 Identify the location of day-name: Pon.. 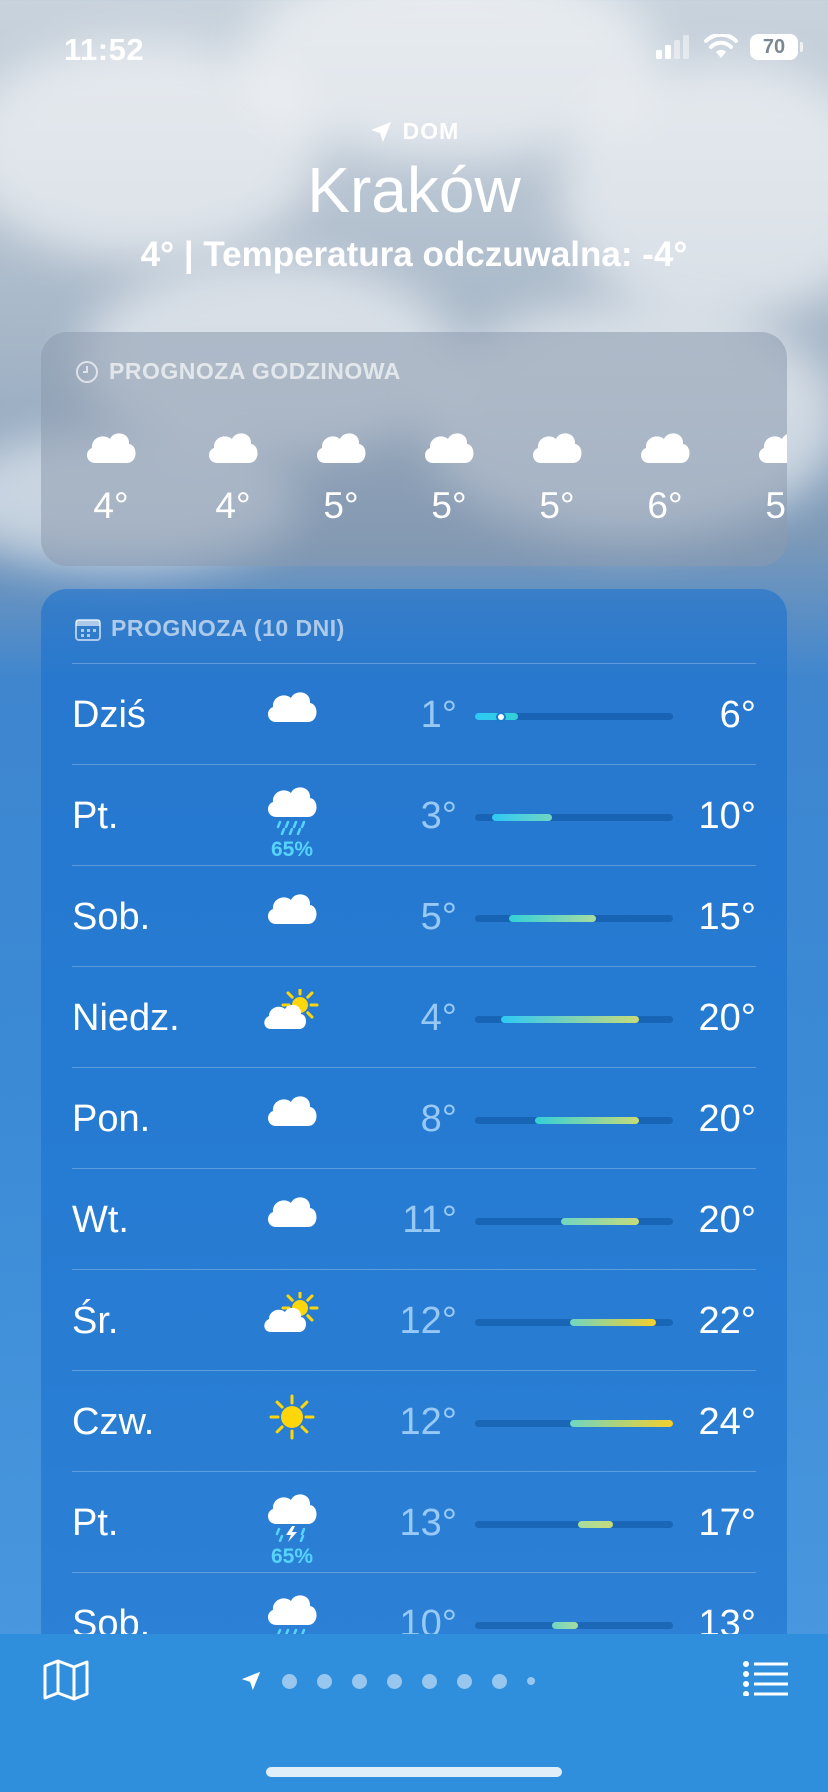
(111, 1119).